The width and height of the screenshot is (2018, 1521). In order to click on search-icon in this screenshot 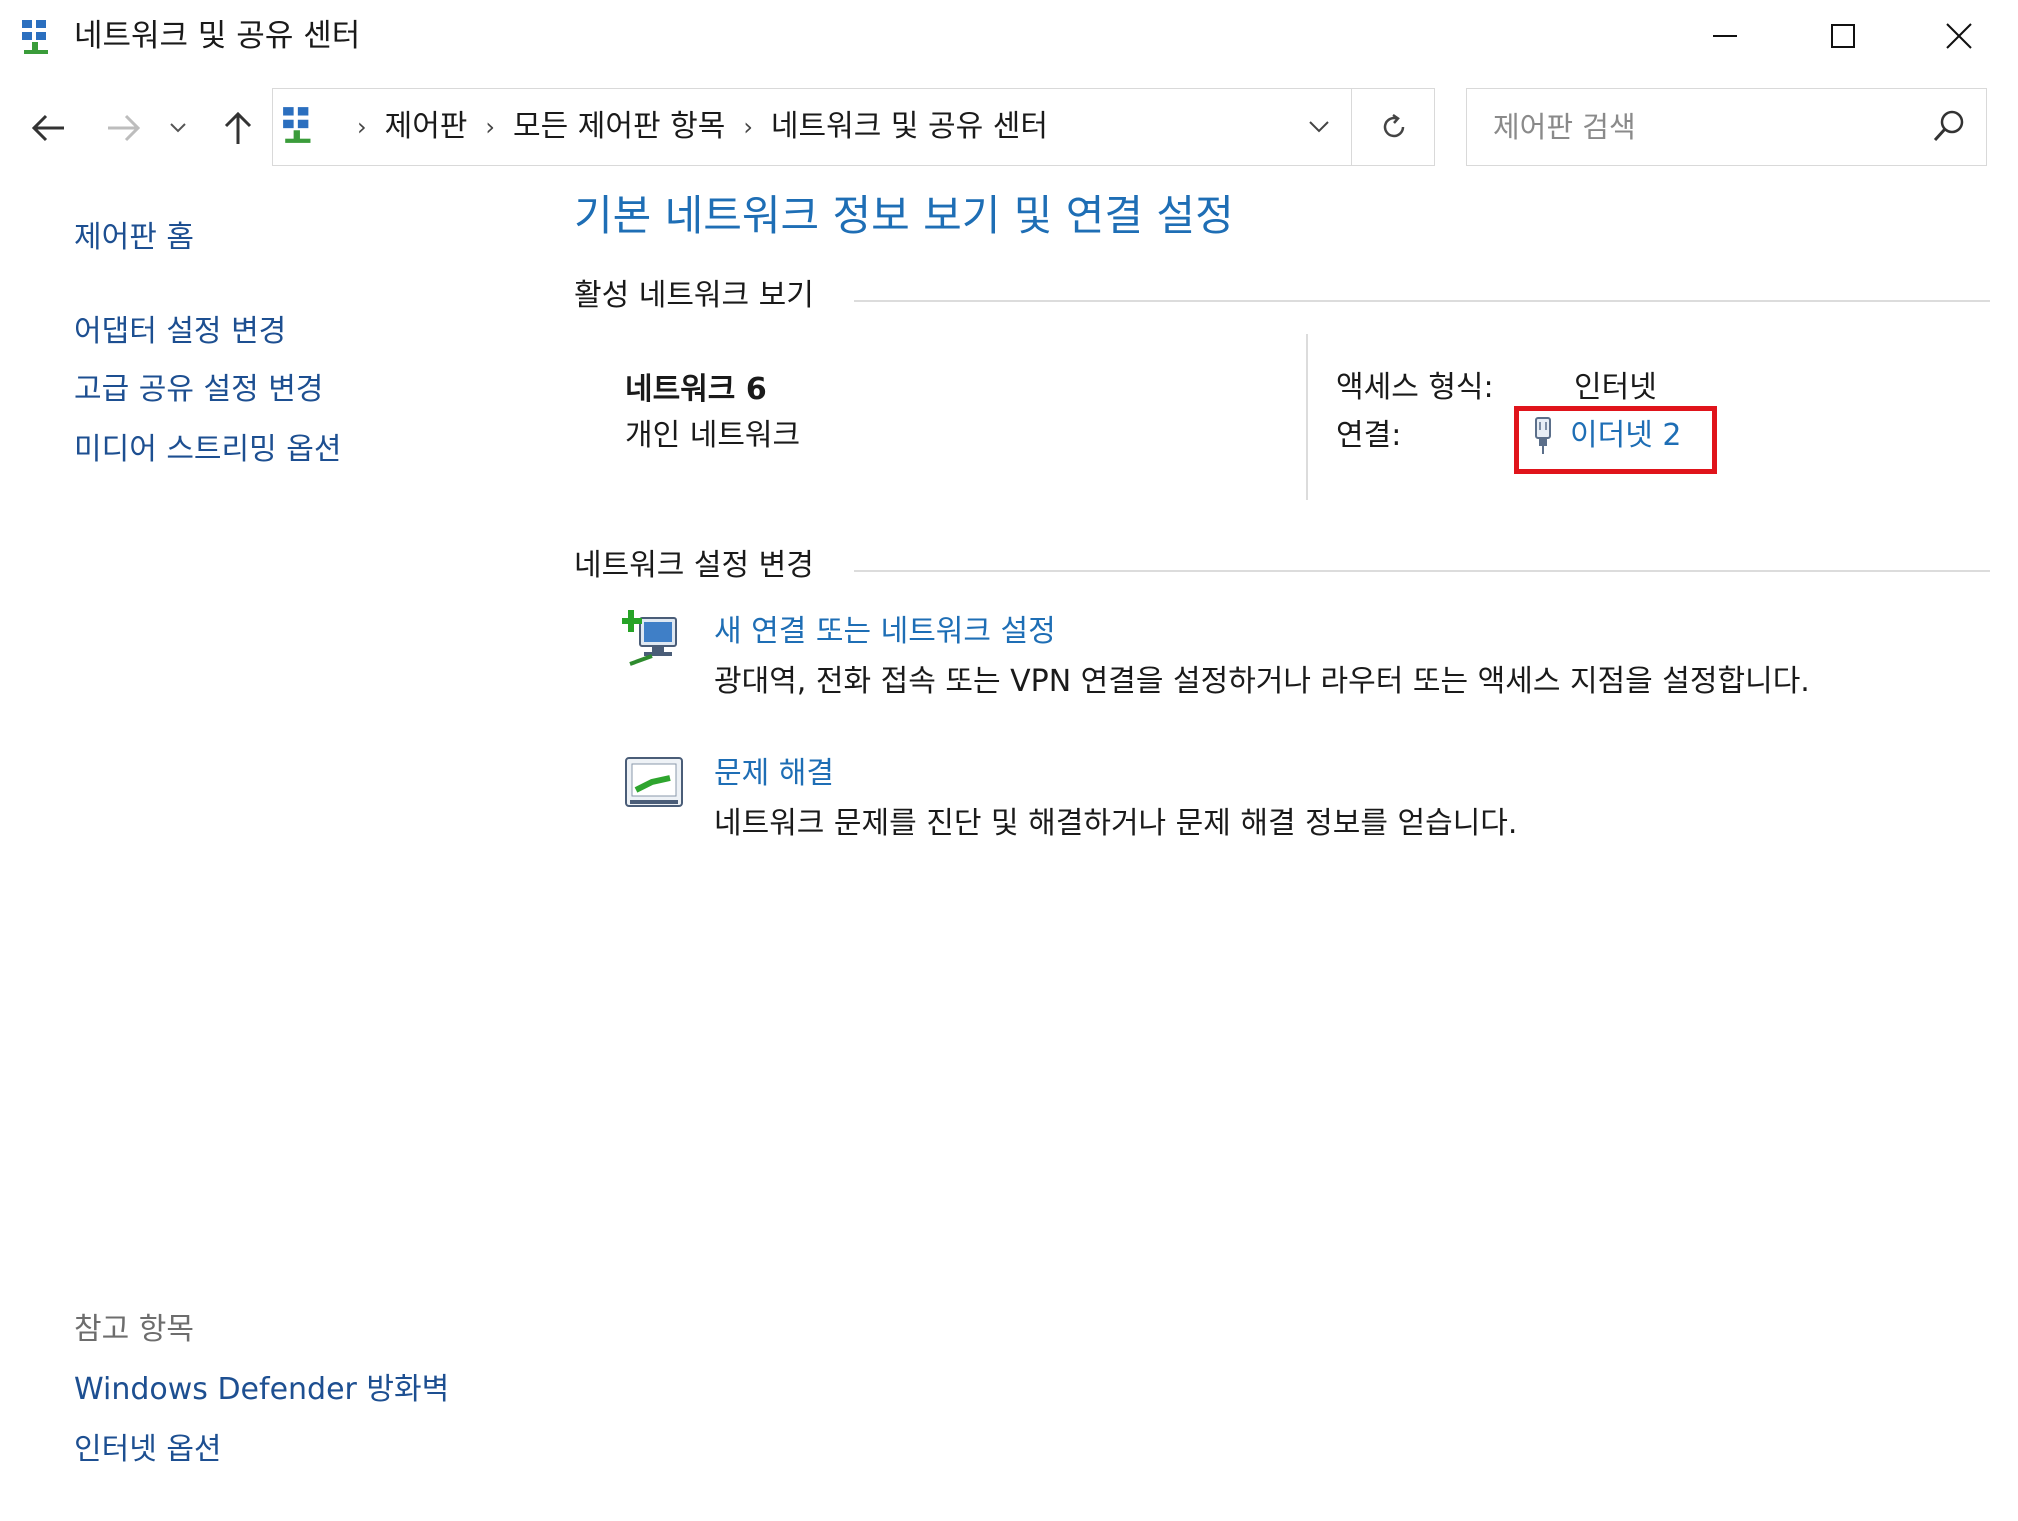, I will do `click(1948, 127)`.